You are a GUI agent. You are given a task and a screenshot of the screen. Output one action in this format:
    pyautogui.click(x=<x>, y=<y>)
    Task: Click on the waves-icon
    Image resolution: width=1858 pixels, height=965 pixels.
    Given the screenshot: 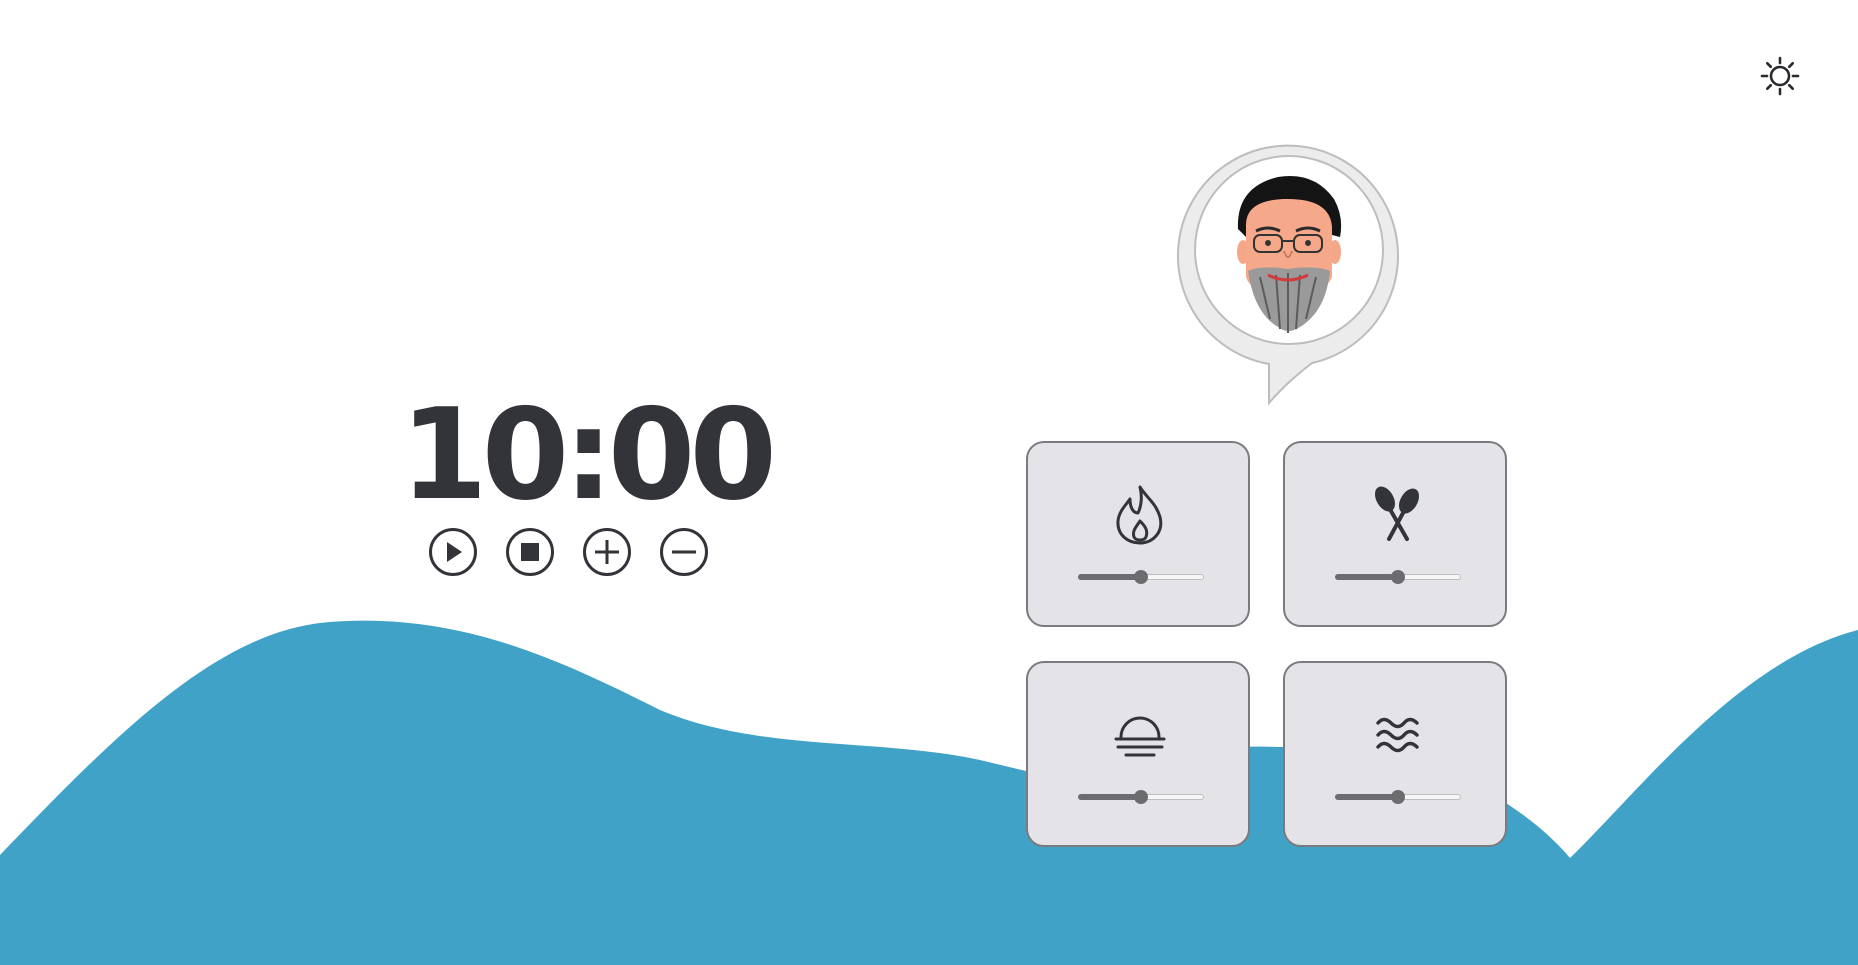 What is the action you would take?
    pyautogui.click(x=1397, y=735)
    